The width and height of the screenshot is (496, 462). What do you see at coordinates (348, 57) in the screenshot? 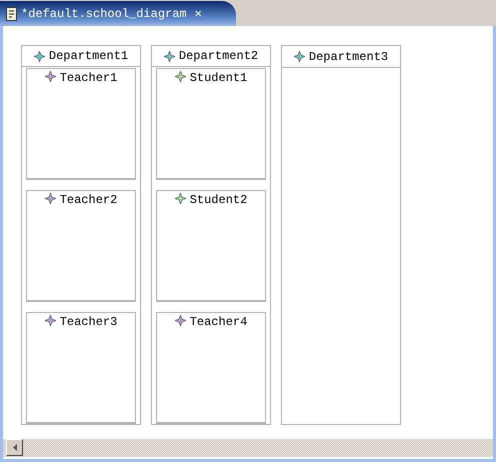
I see `department-name: Department3` at bounding box center [348, 57].